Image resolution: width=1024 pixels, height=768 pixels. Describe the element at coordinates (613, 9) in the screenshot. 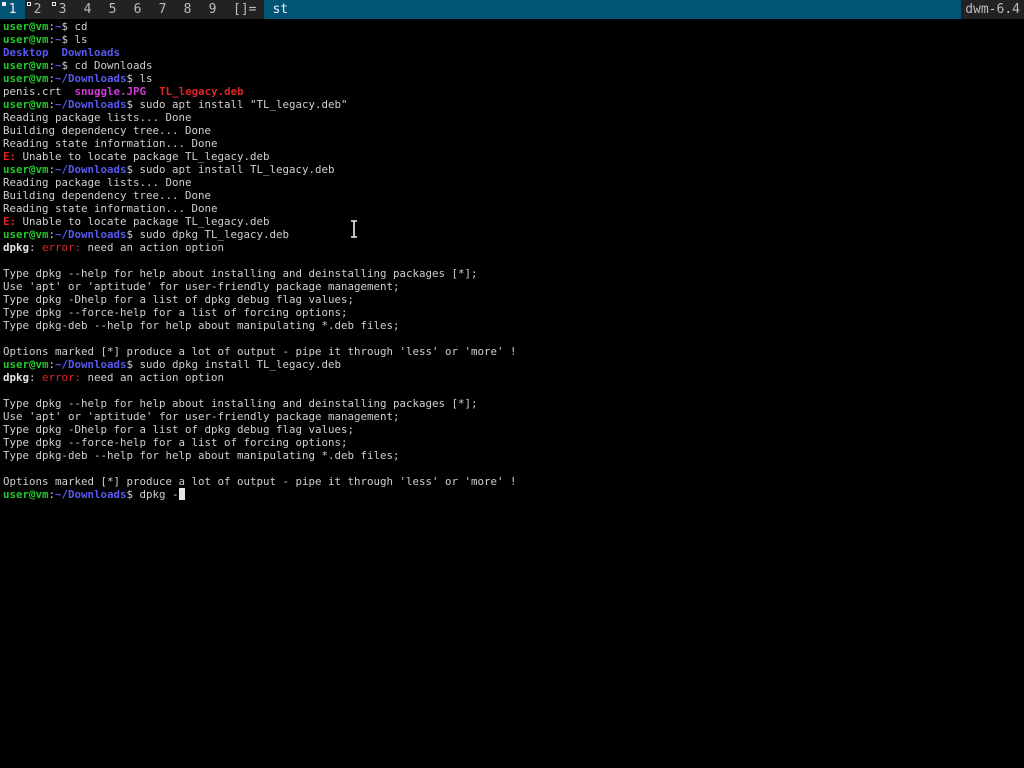

I see `window-title: st` at that location.